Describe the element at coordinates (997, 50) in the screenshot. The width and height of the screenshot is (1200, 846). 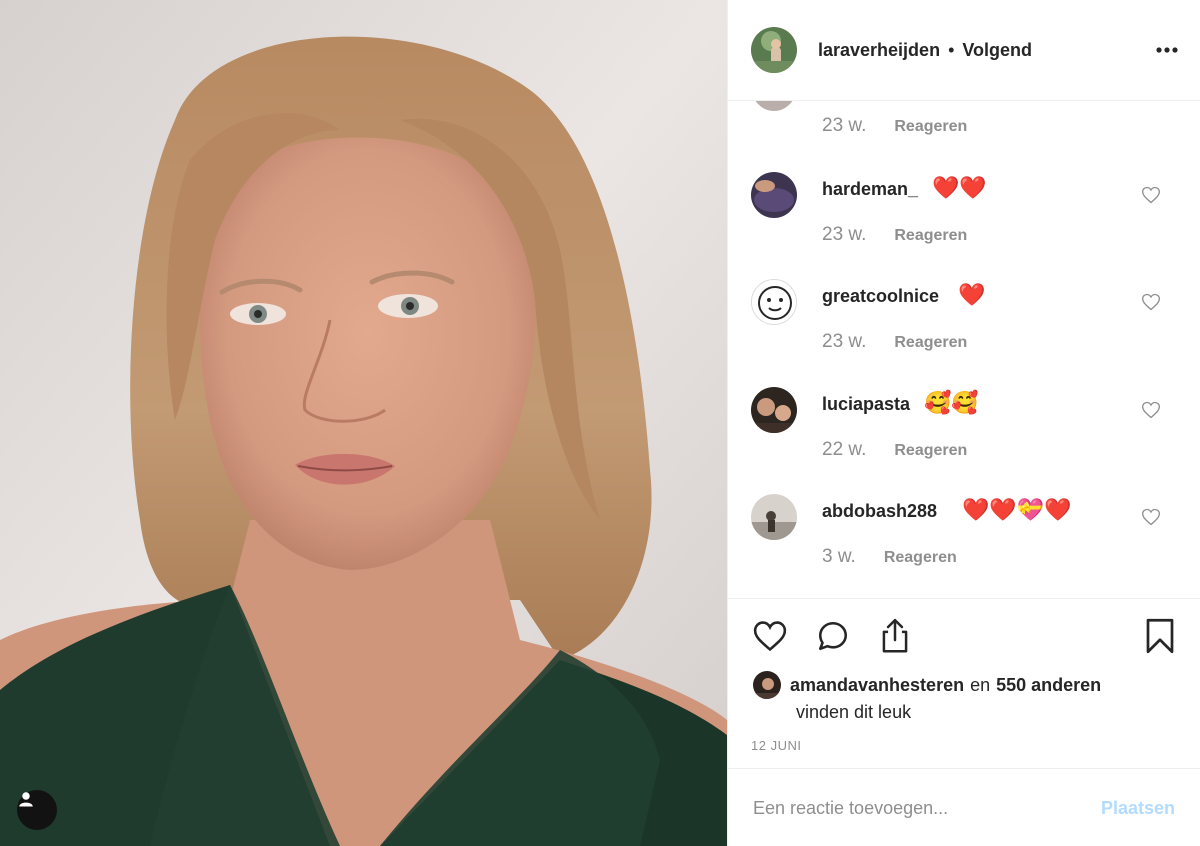
I see `follow-status-button: Volgend` at that location.